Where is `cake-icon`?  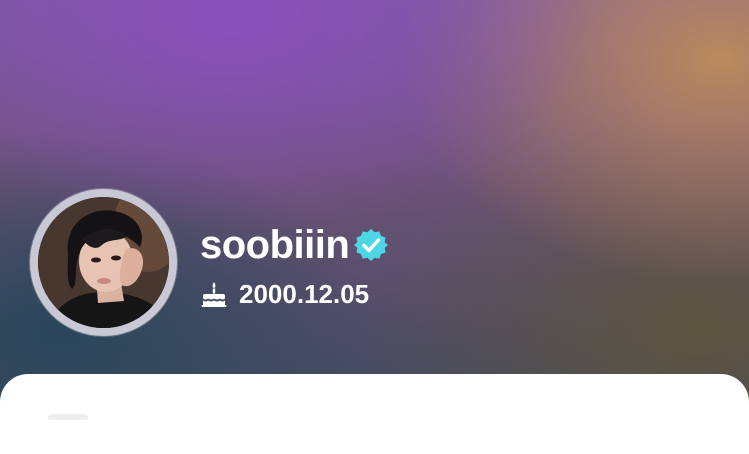 cake-icon is located at coordinates (214, 294).